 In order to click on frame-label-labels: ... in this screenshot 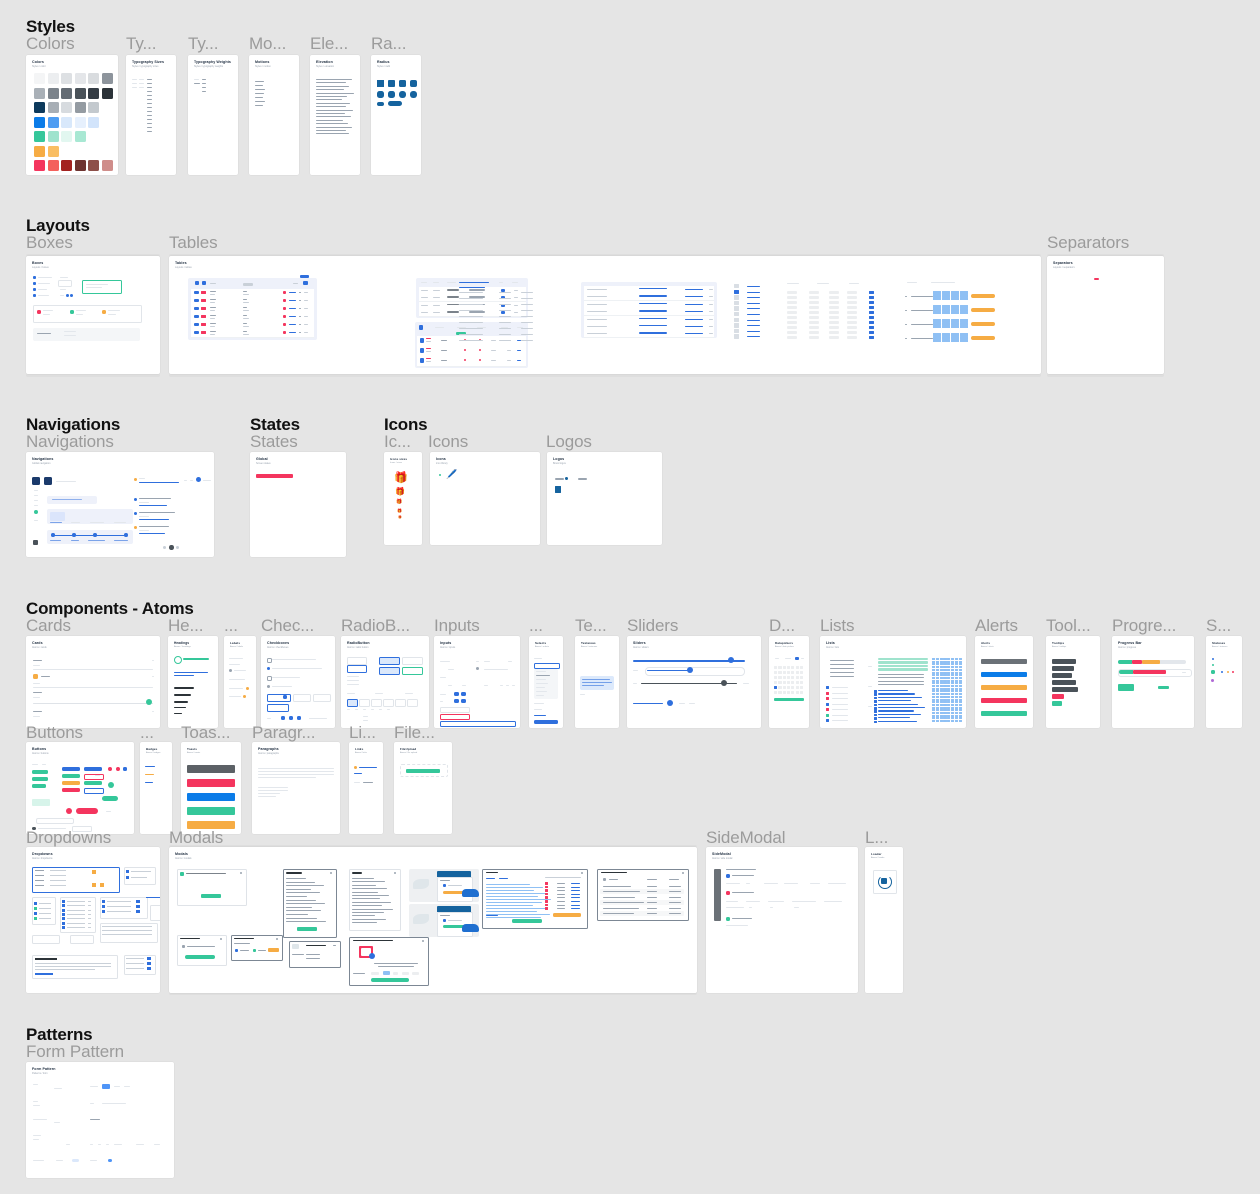, I will do `click(236, 626)`.